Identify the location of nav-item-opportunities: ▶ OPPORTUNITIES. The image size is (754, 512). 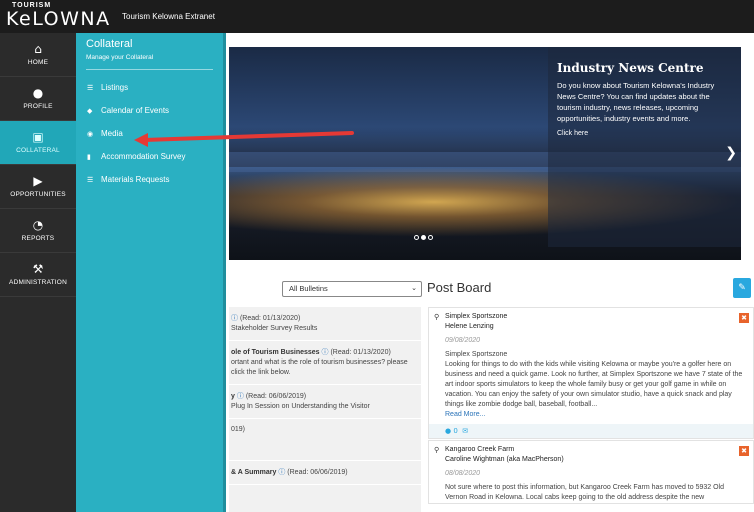
(38, 187).